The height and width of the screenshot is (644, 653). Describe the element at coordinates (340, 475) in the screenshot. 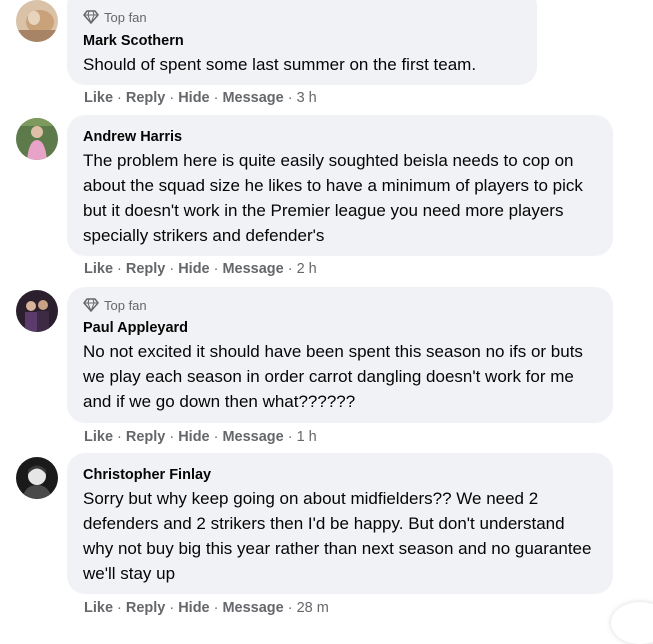

I see `author-name: Christopher Finlay` at that location.